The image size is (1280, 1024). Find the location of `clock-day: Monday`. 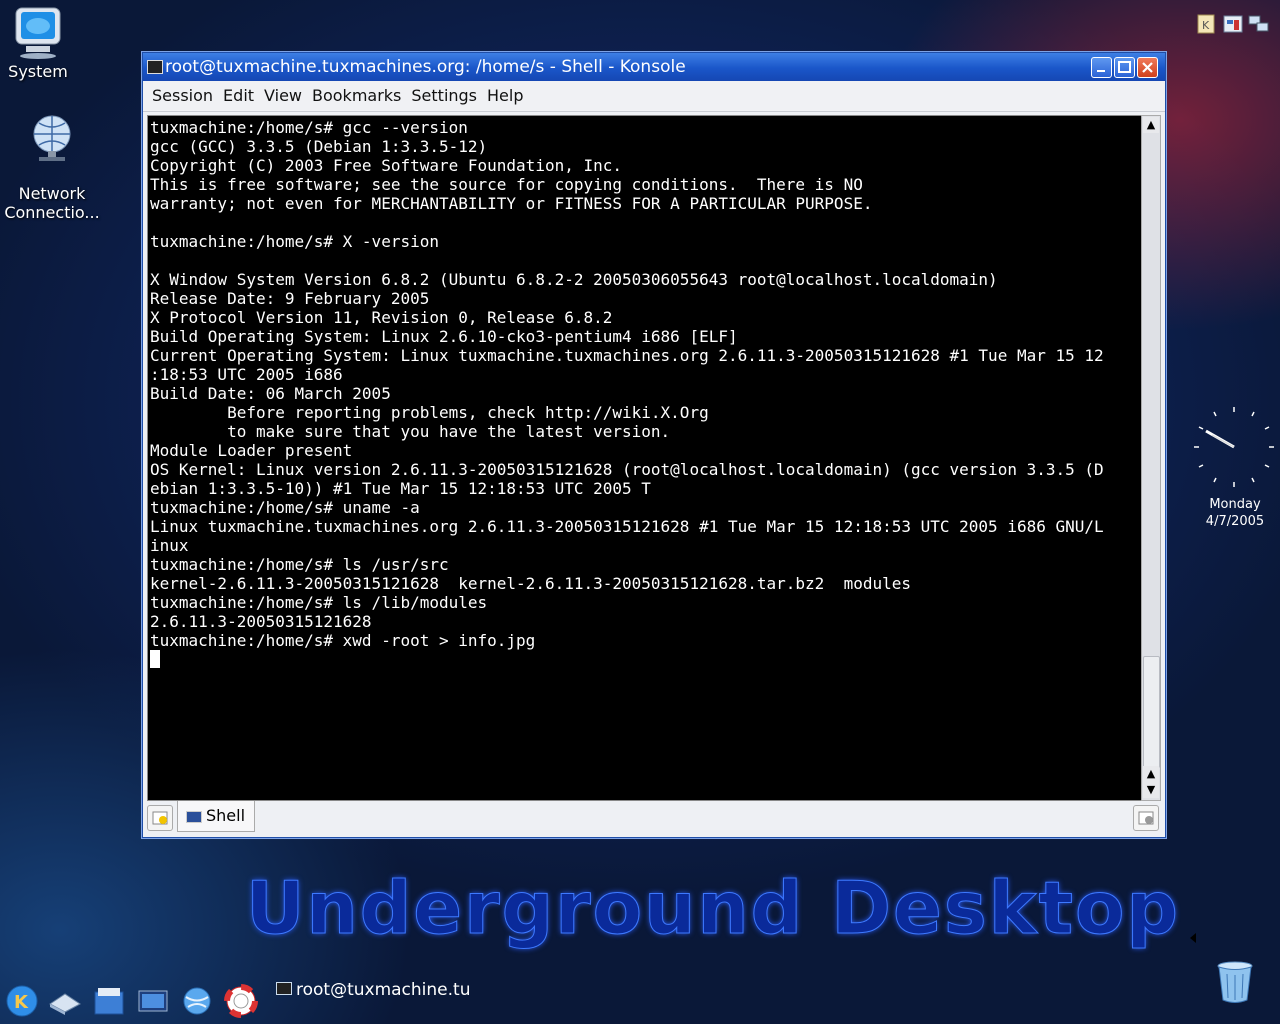

clock-day: Monday is located at coordinates (1235, 504).